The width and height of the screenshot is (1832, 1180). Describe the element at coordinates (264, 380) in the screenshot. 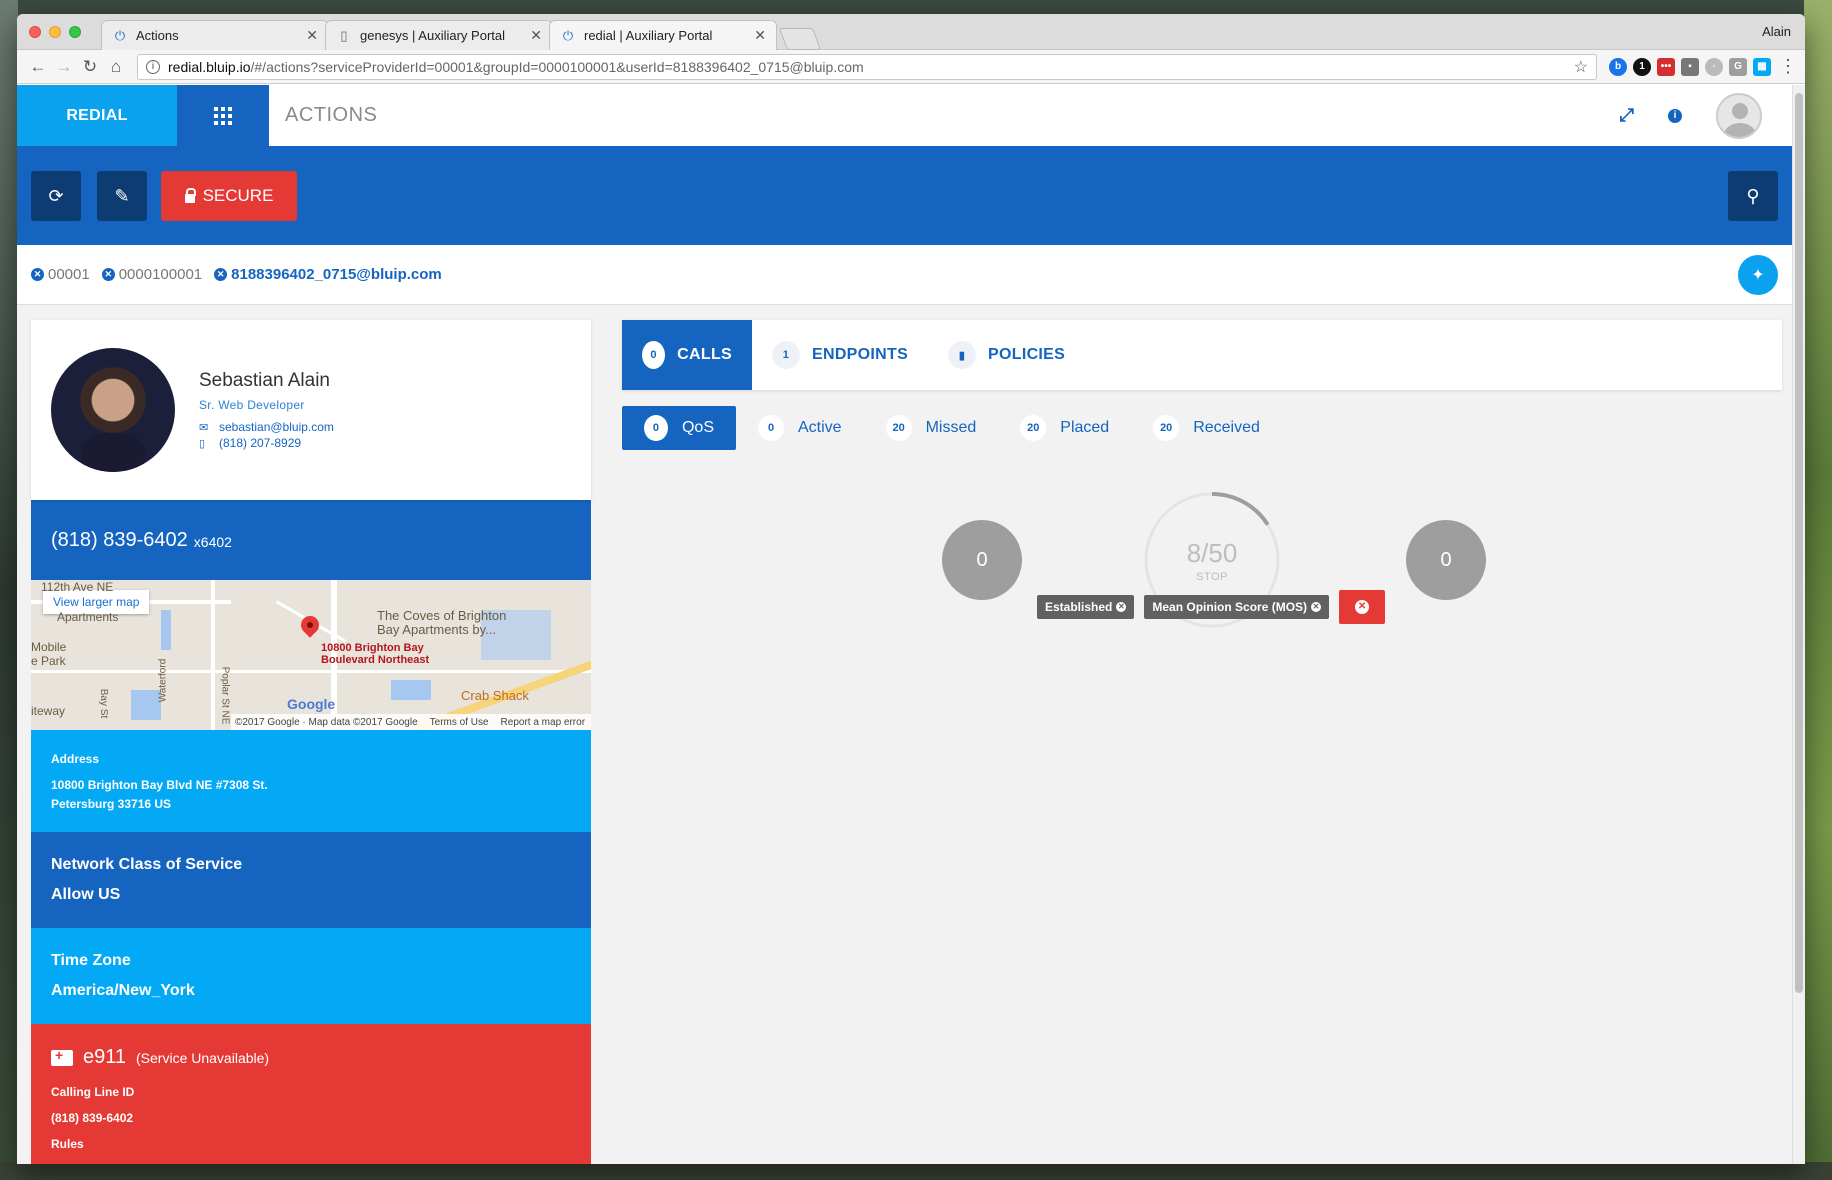

I see `profile-name: Sebastian Alain` at that location.